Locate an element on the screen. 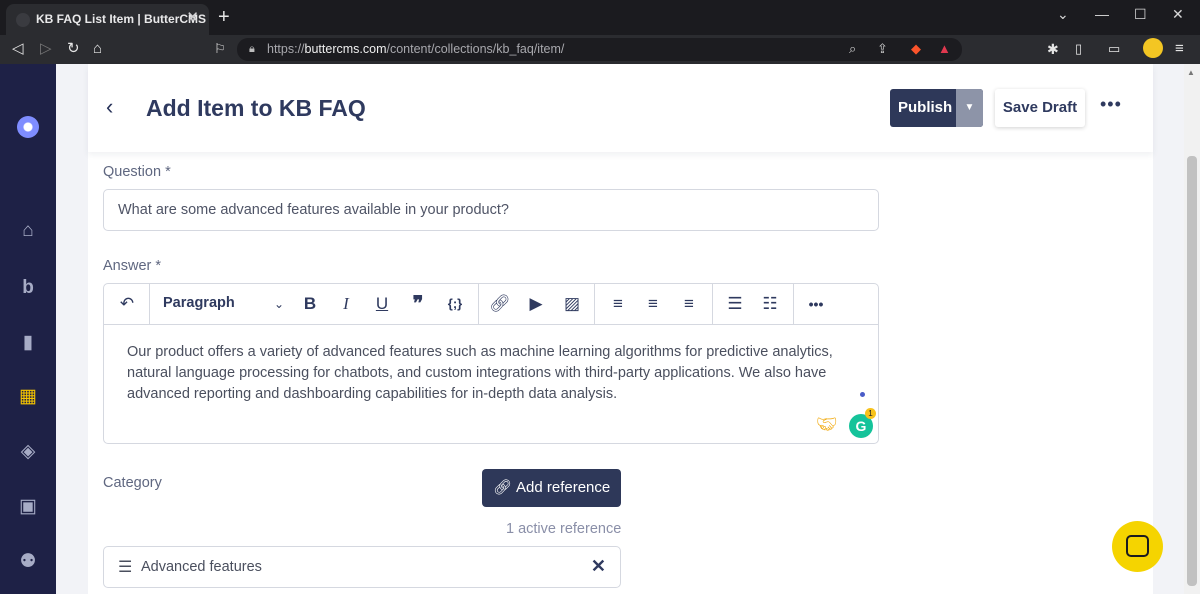 The height and width of the screenshot is (594, 1200). profile-avatar is located at coordinates (1153, 48).